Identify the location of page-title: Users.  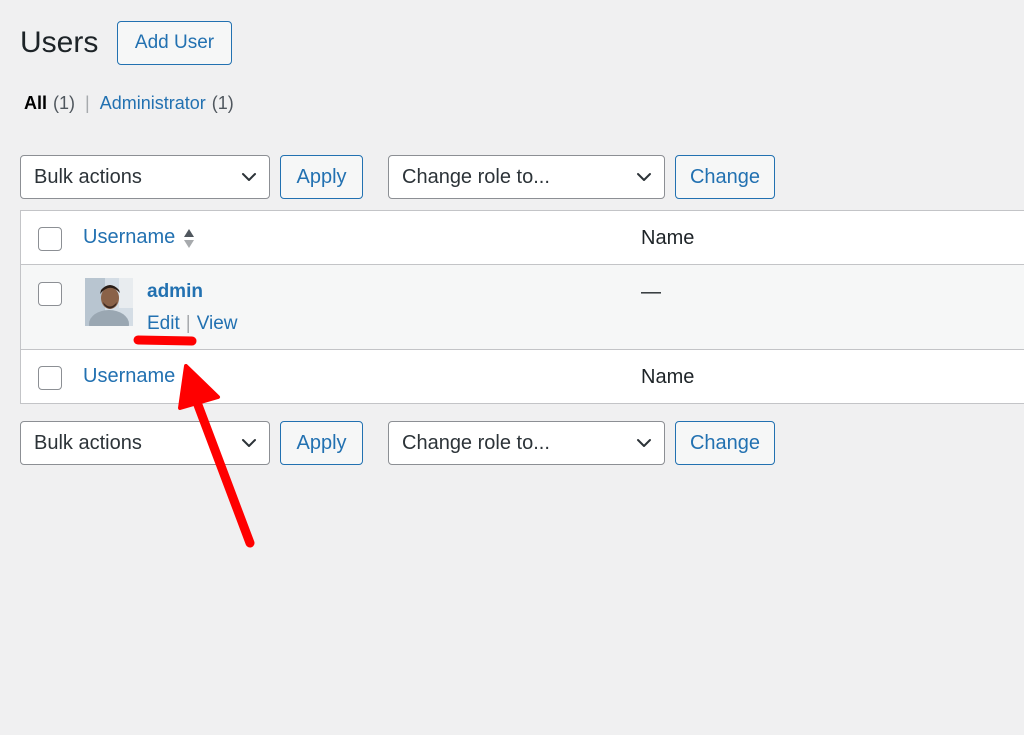
(59, 42).